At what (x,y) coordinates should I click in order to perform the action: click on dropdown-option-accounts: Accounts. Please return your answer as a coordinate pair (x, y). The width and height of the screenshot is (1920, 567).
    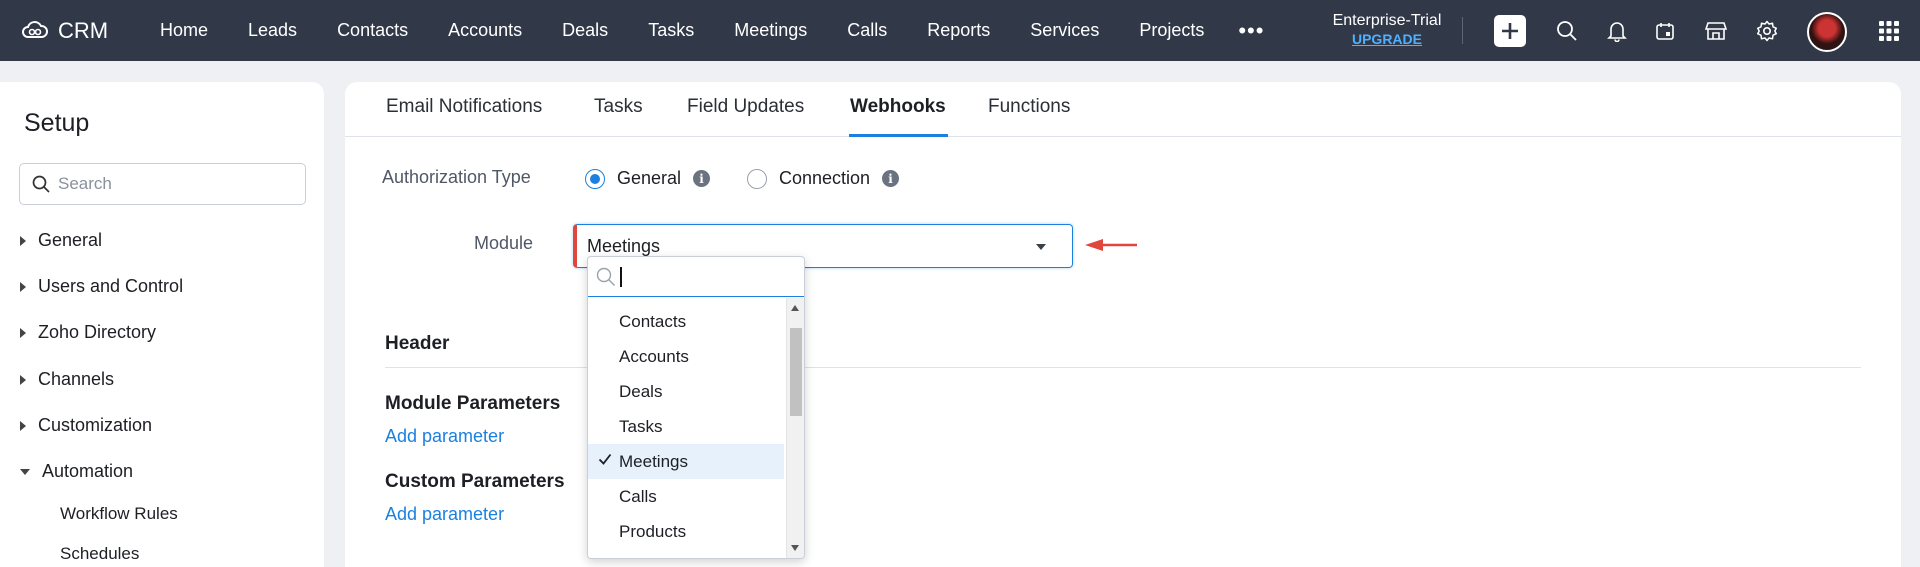
    Looking at the image, I should click on (686, 356).